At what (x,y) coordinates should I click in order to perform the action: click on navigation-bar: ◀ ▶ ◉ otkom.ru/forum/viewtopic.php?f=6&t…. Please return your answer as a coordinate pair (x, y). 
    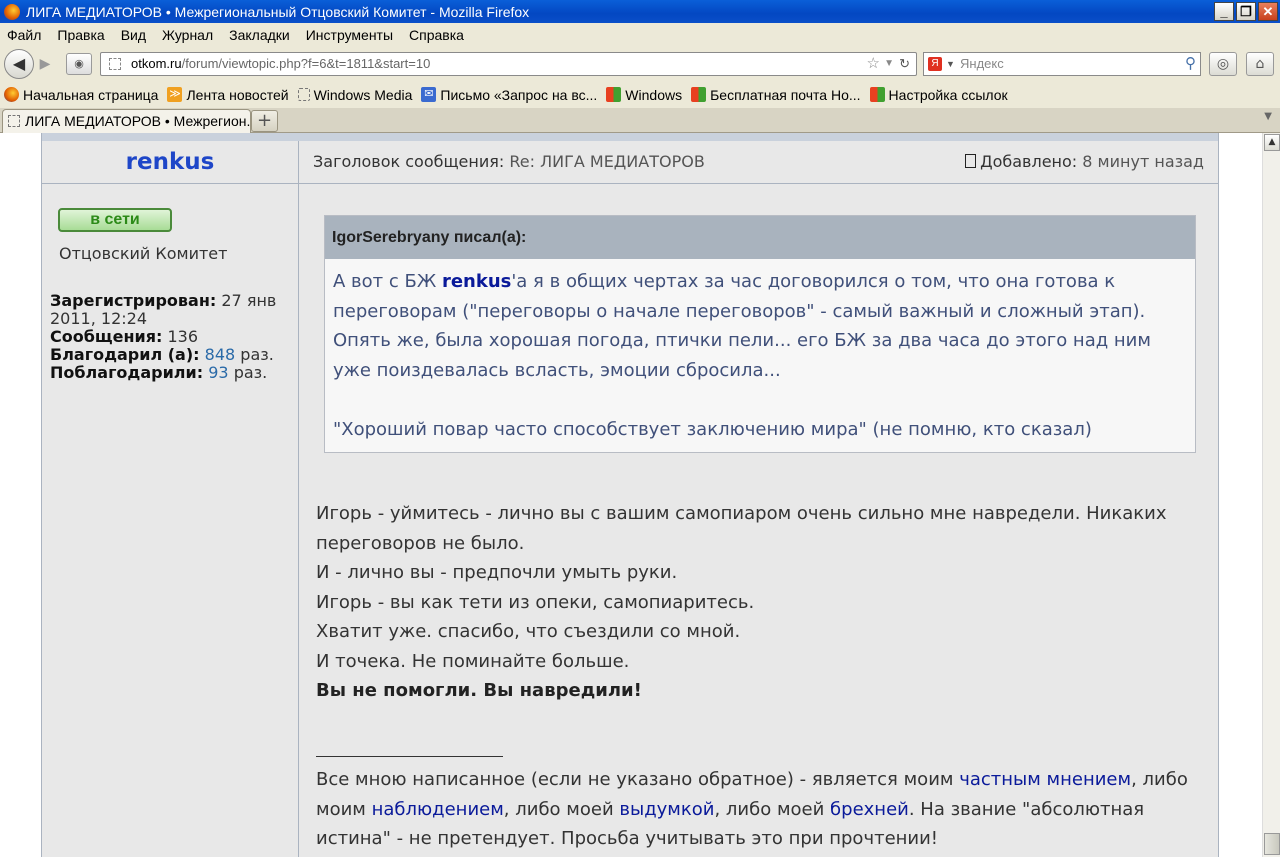
    Looking at the image, I should click on (640, 64).